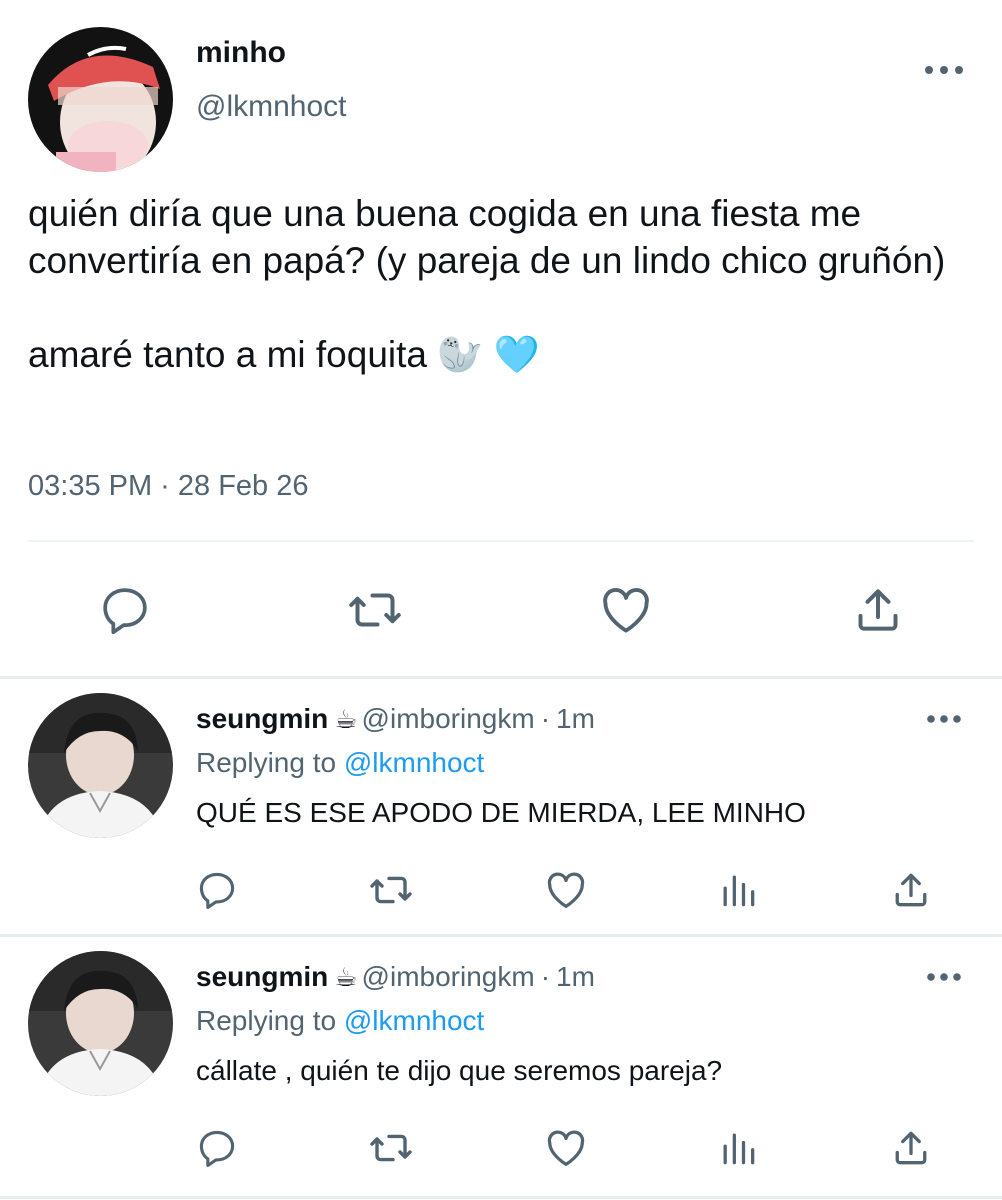  I want to click on avatar-minho, so click(100, 99).